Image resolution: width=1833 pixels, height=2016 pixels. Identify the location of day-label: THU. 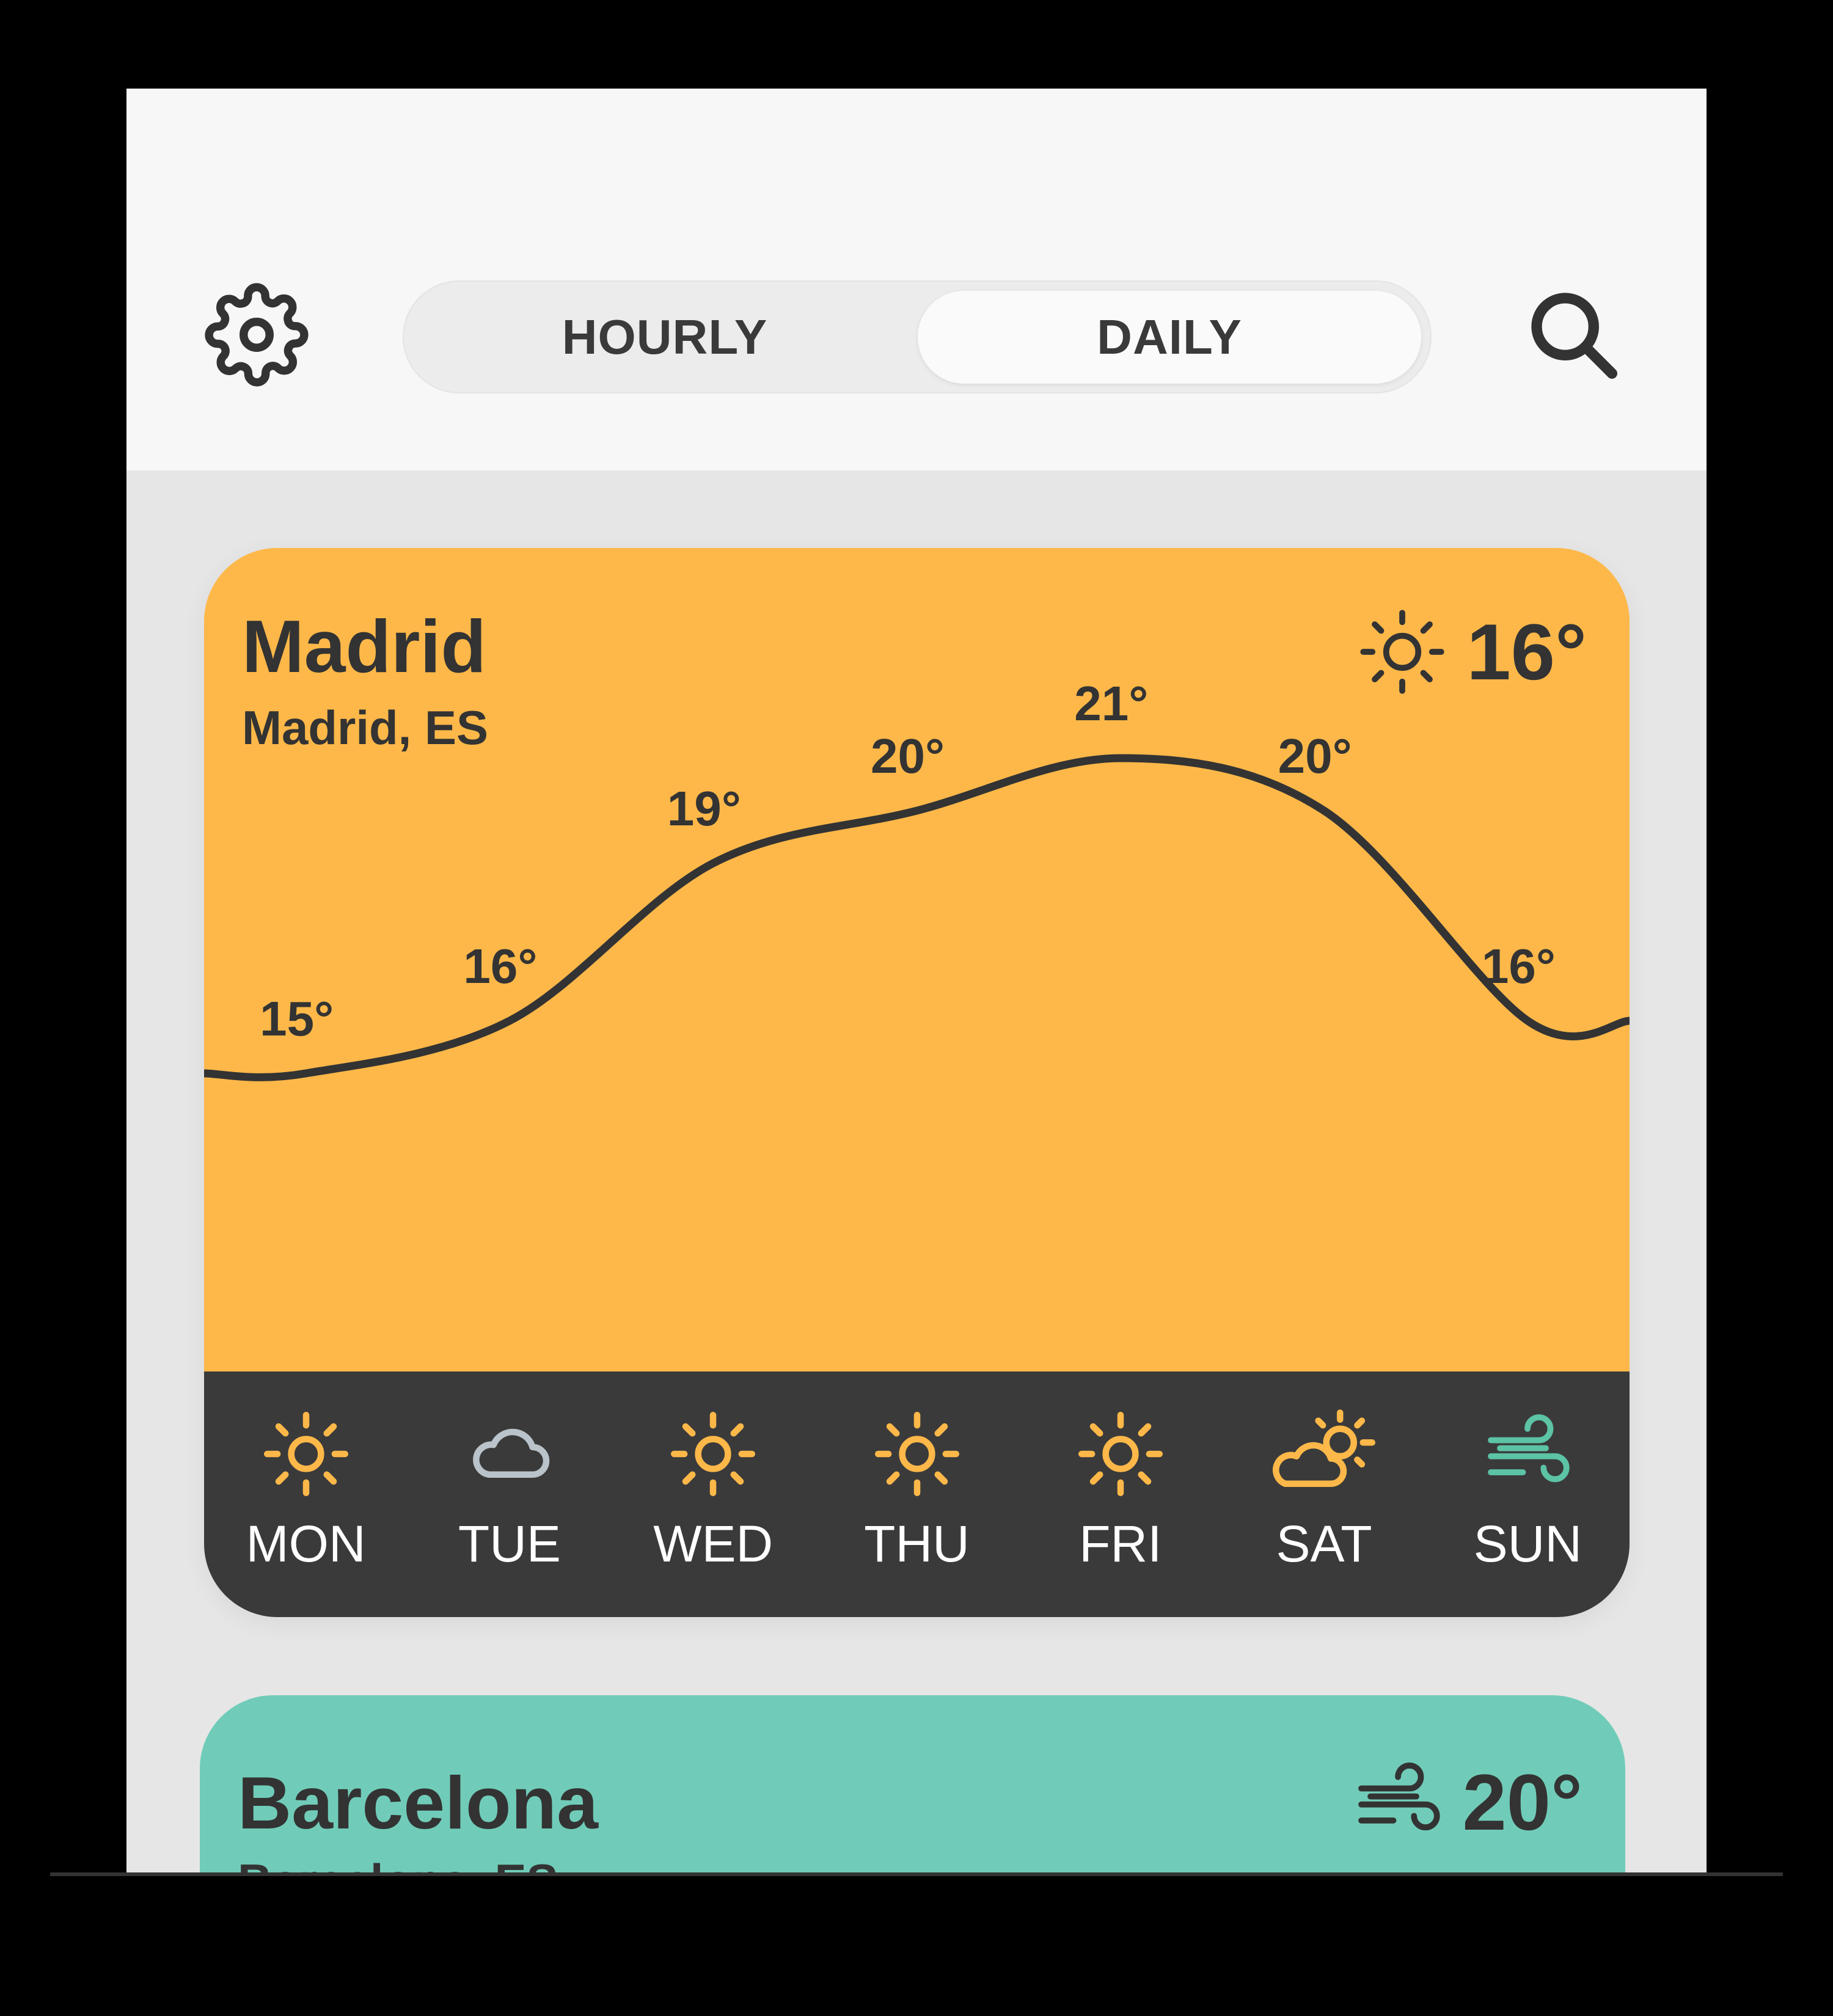
(917, 1544).